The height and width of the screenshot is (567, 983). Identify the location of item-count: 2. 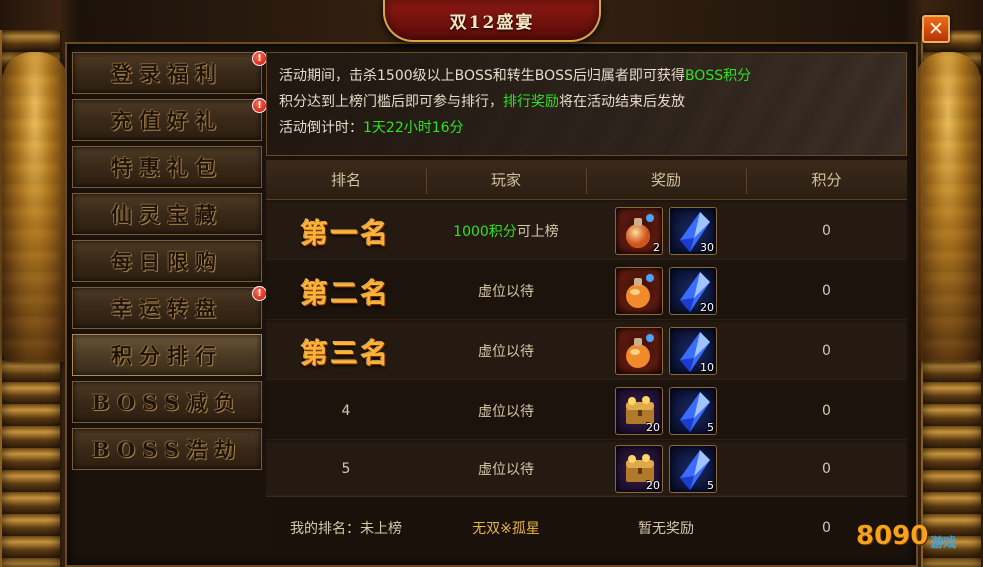
(656, 247).